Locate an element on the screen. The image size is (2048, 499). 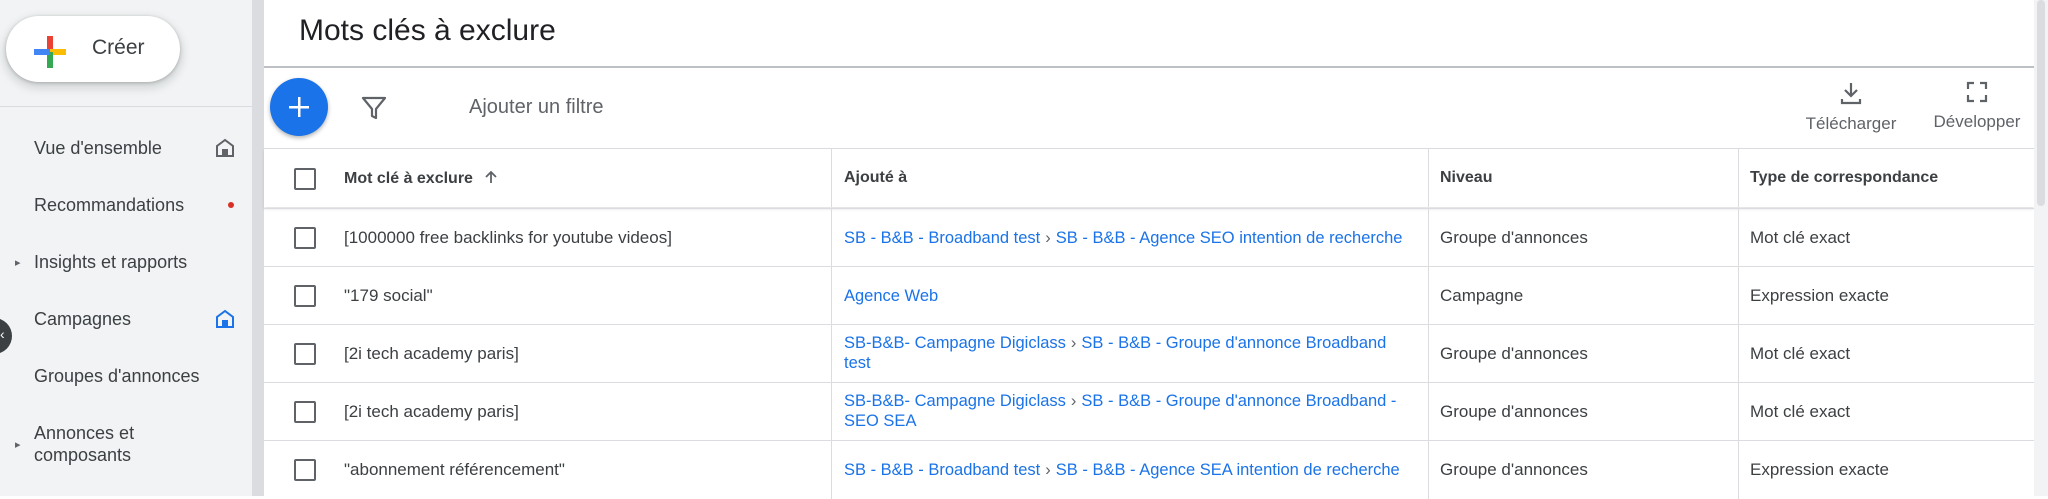
plus-multicolor-icon is located at coordinates (50, 52).